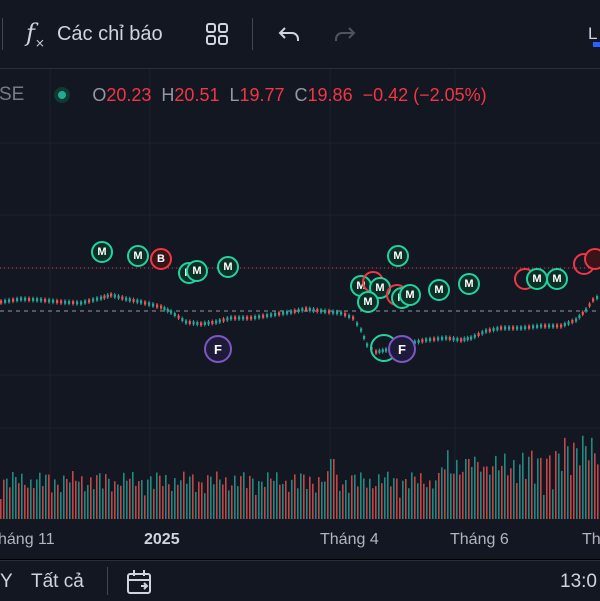 The image size is (600, 601). What do you see at coordinates (262, 94) in the screenshot?
I see `low-value: 19.77` at bounding box center [262, 94].